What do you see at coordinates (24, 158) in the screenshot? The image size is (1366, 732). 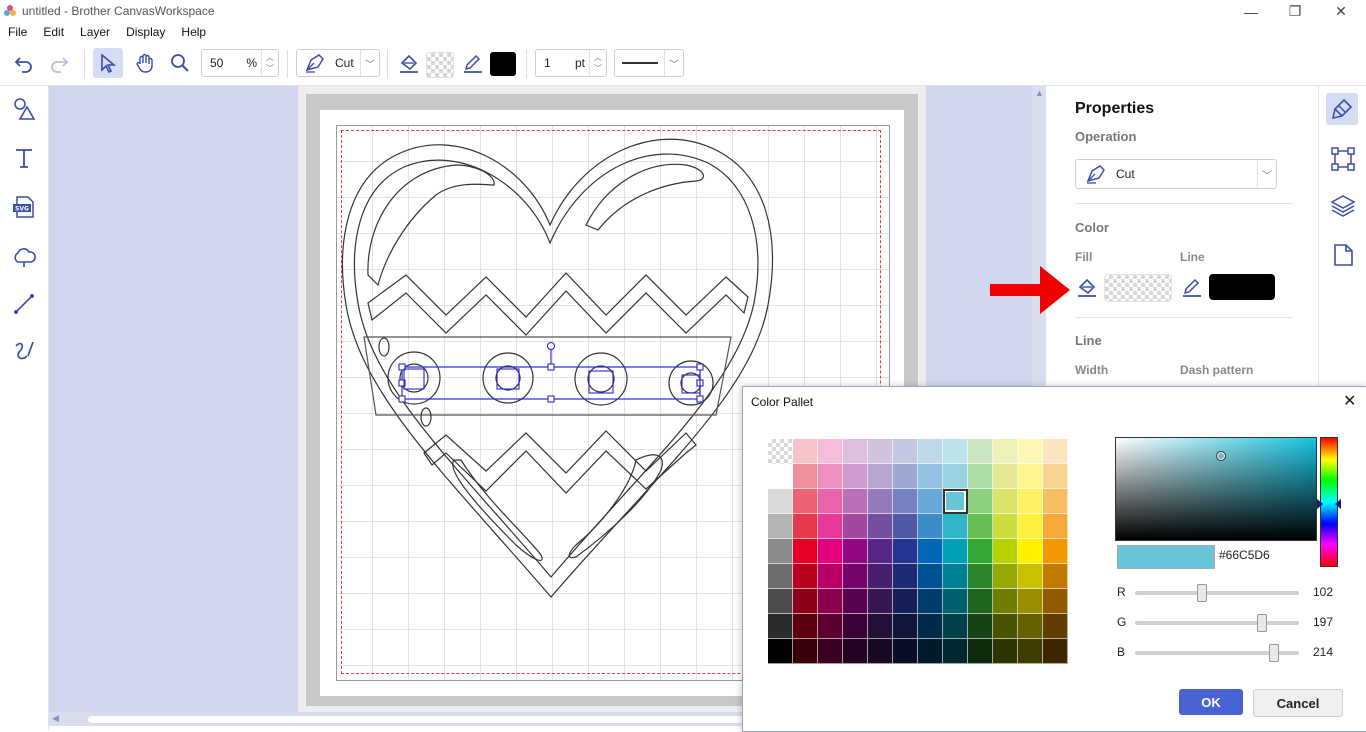 I see `text-tool-button` at bounding box center [24, 158].